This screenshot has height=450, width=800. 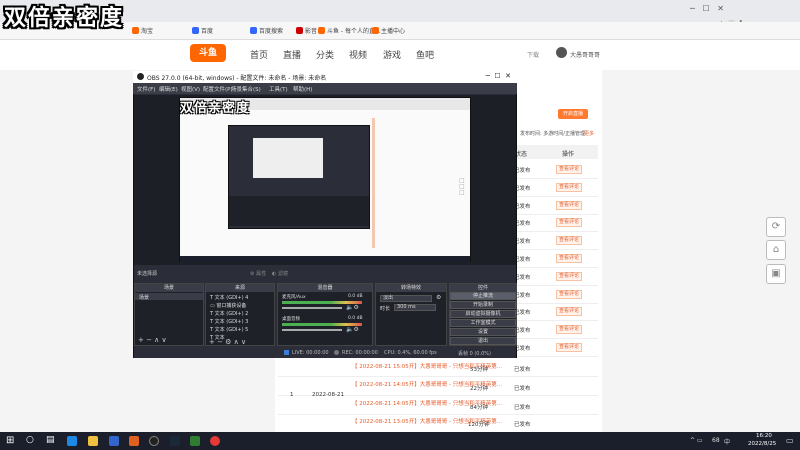 What do you see at coordinates (208, 53) in the screenshot?
I see `site-logo: 斗鱼` at bounding box center [208, 53].